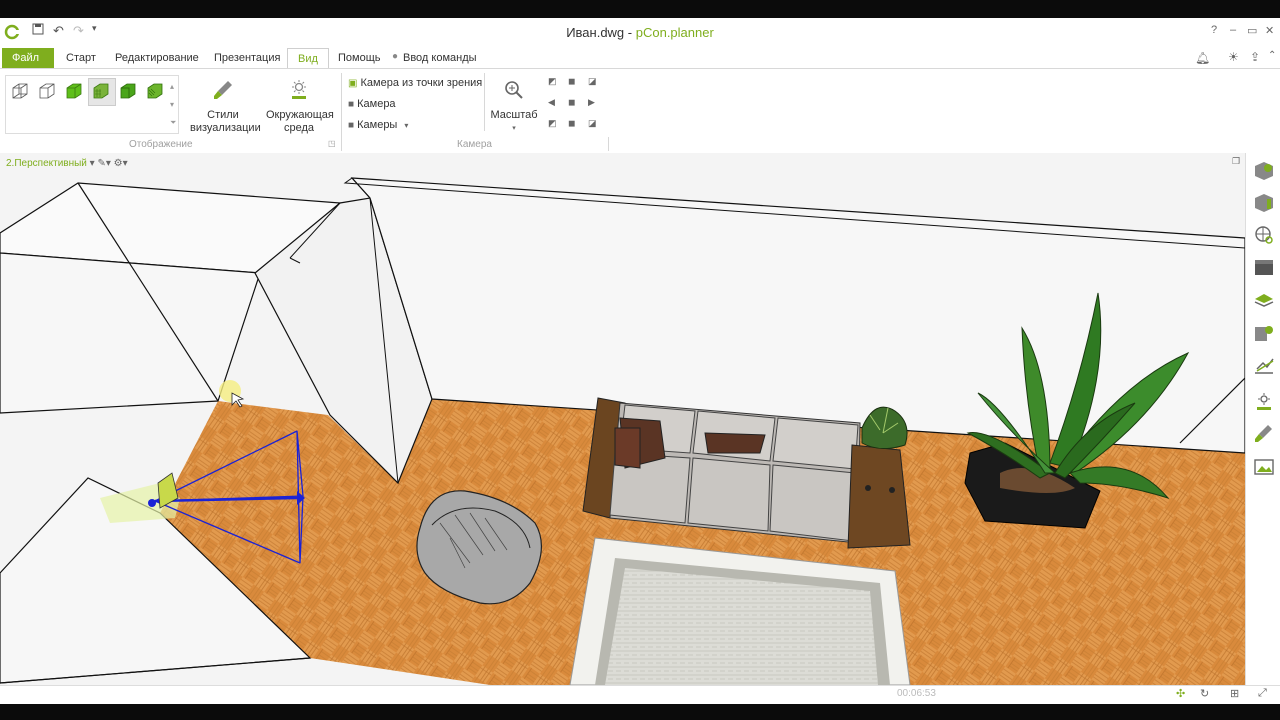 Image resolution: width=1280 pixels, height=720 pixels. I want to click on bell-icon: 🔔︎, so click(1202, 58).